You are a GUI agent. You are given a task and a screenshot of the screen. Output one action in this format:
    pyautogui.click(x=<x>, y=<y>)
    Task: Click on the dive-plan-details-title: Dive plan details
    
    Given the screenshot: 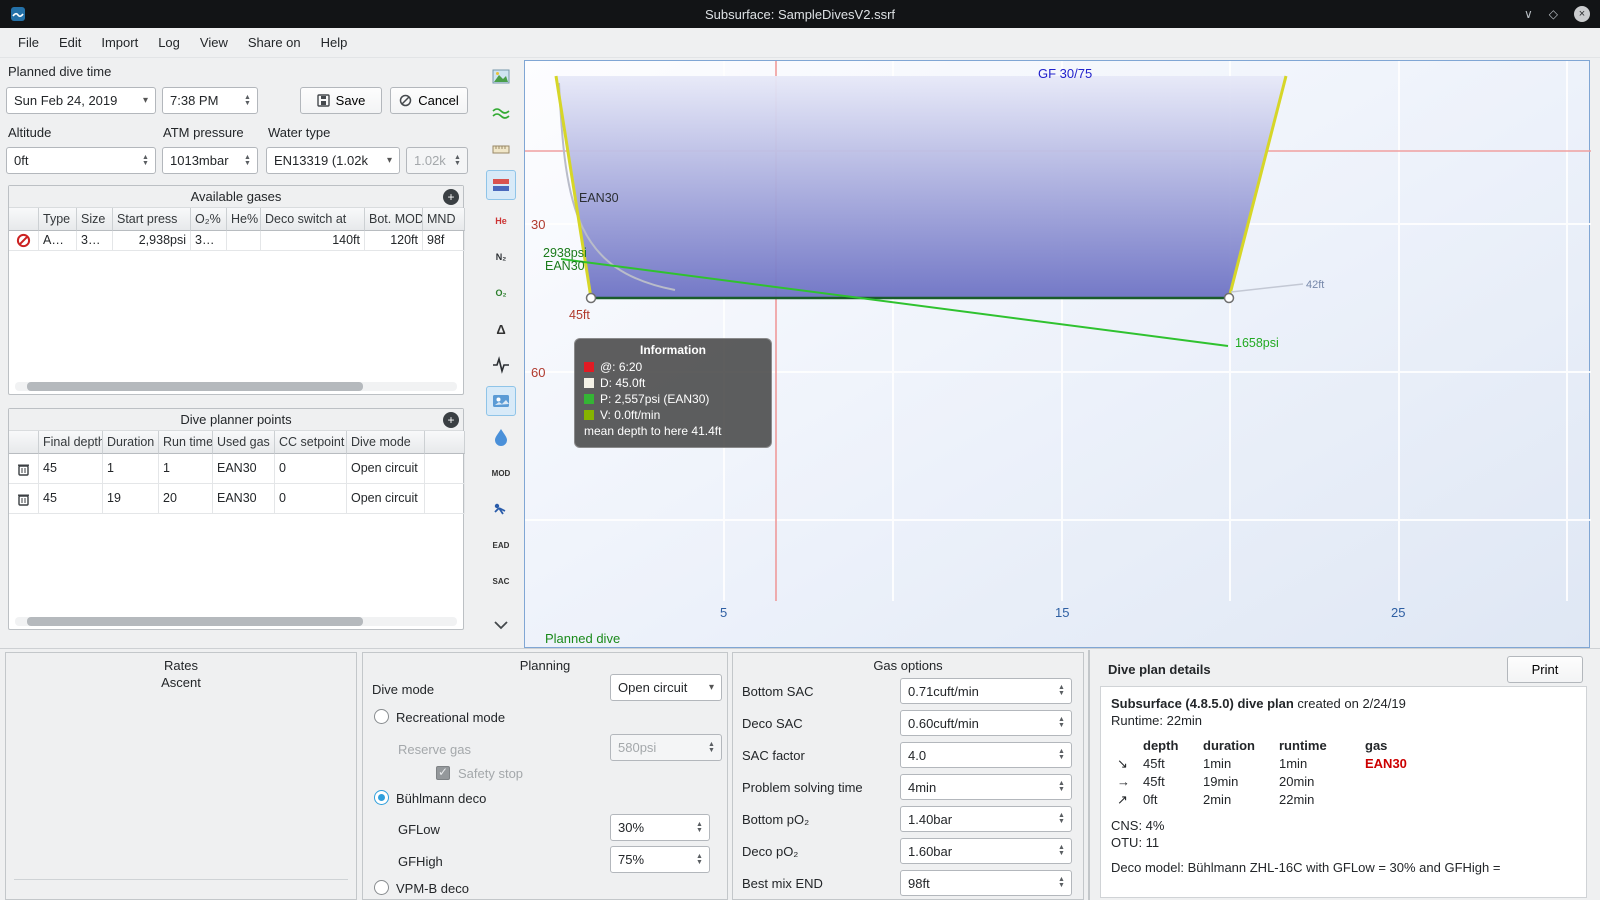 What is the action you would take?
    pyautogui.click(x=1159, y=669)
    